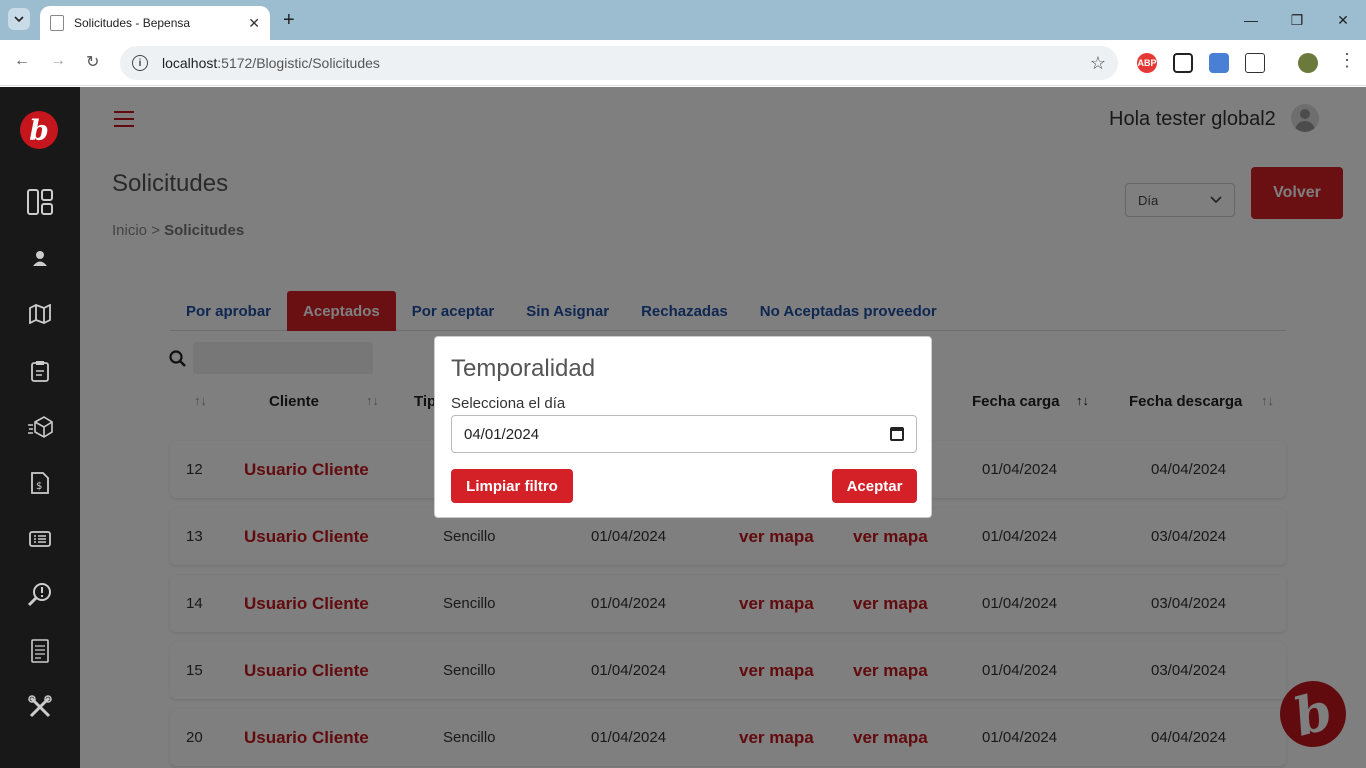 Image resolution: width=1366 pixels, height=768 pixels. What do you see at coordinates (508, 403) in the screenshot?
I see `date-label: Selecciona el día` at bounding box center [508, 403].